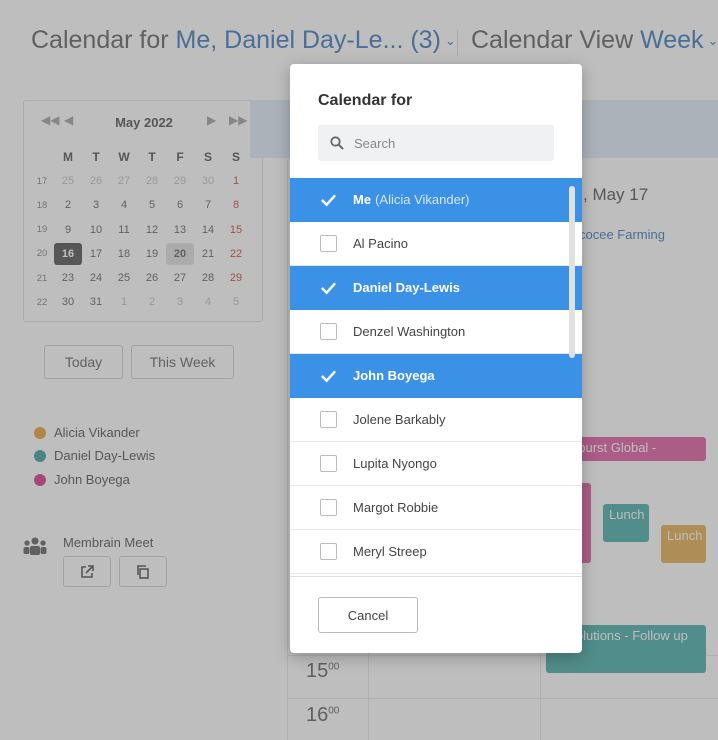 Image resolution: width=718 pixels, height=740 pixels. Describe the element at coordinates (422, 199) in the screenshot. I see `person-subtitle: (Alicia Vikander)` at that location.